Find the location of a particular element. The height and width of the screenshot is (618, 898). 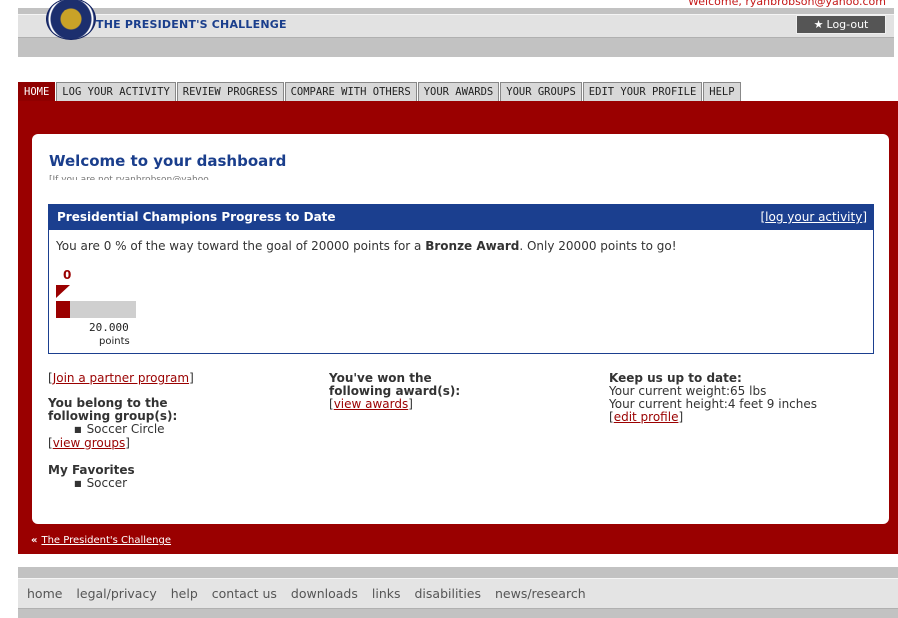

view-groups-link: view groups is located at coordinates (89, 443).